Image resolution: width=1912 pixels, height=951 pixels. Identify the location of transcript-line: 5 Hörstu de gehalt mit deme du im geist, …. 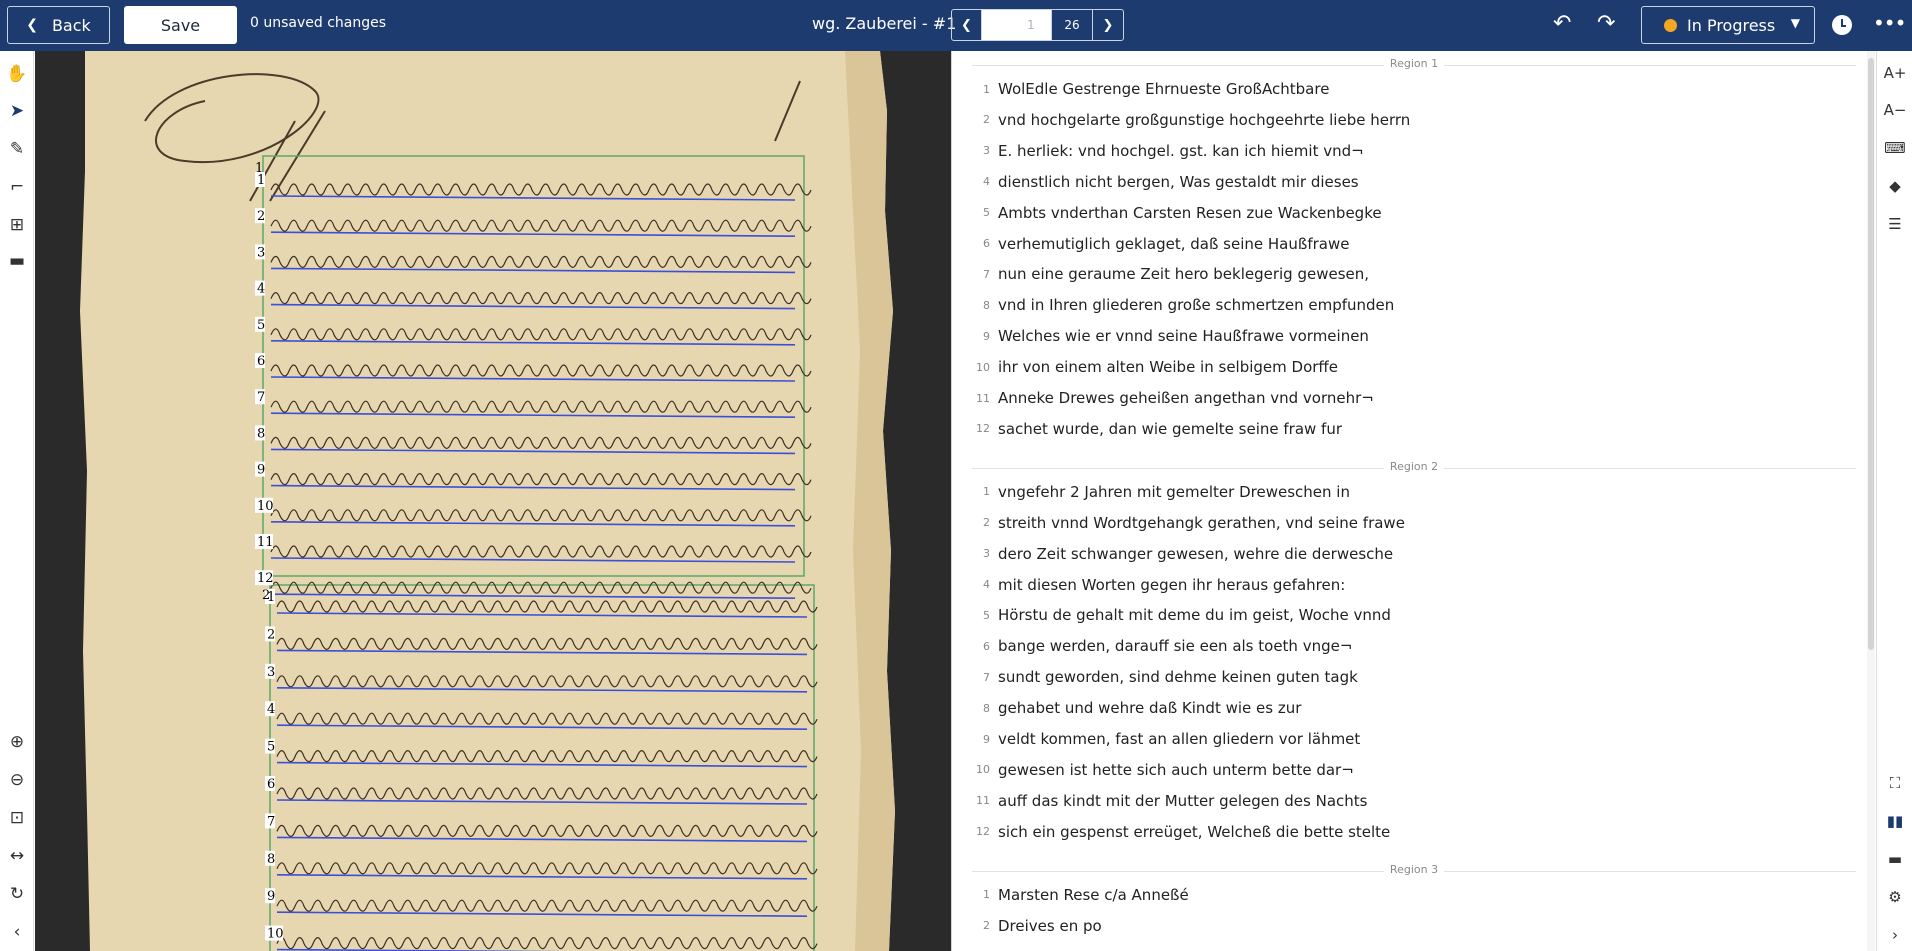
(1181, 615).